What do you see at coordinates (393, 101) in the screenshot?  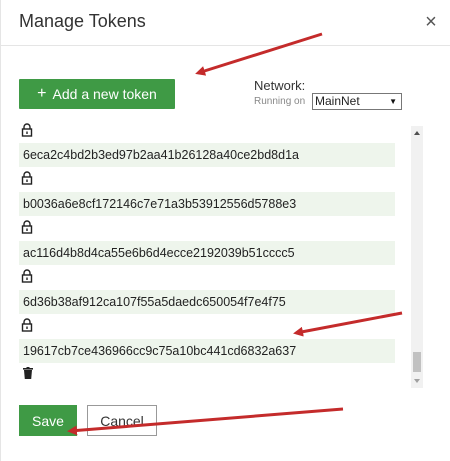 I see `chevron-down-icon: ▼` at bounding box center [393, 101].